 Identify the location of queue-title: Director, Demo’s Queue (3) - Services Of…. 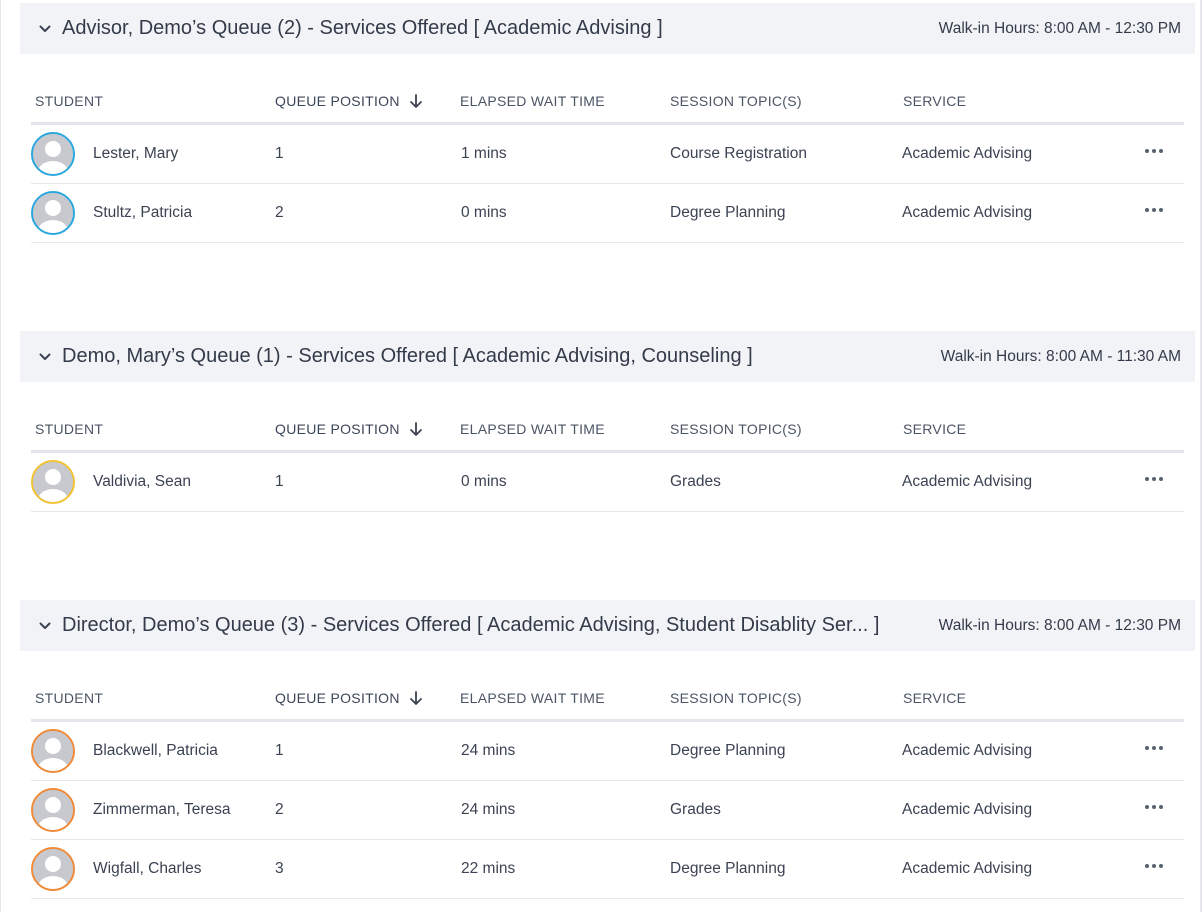
(471, 625).